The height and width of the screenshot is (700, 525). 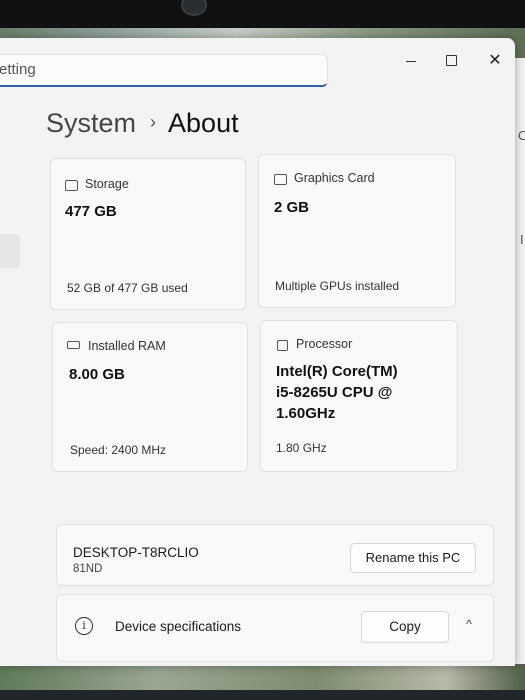 I want to click on sidebar-selected-item, so click(x=10, y=251).